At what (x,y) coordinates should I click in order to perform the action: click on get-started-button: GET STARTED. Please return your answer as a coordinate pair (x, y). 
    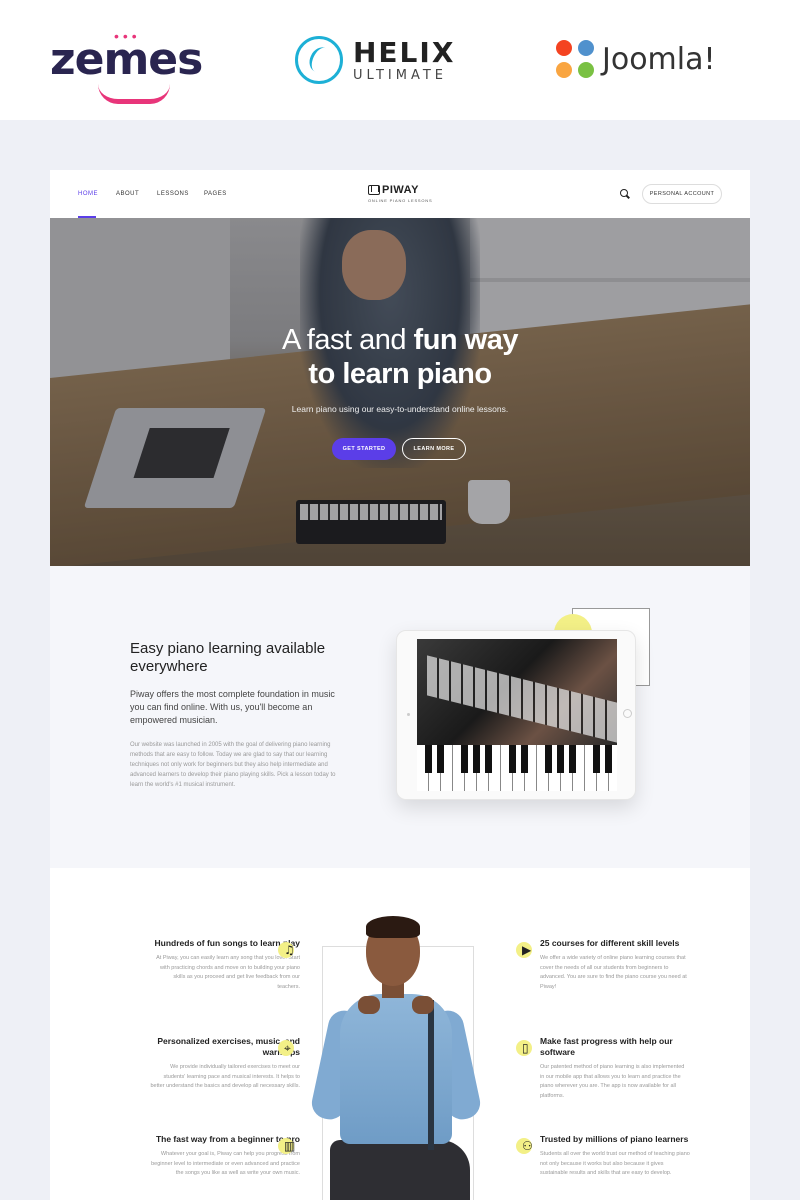
    Looking at the image, I should click on (364, 449).